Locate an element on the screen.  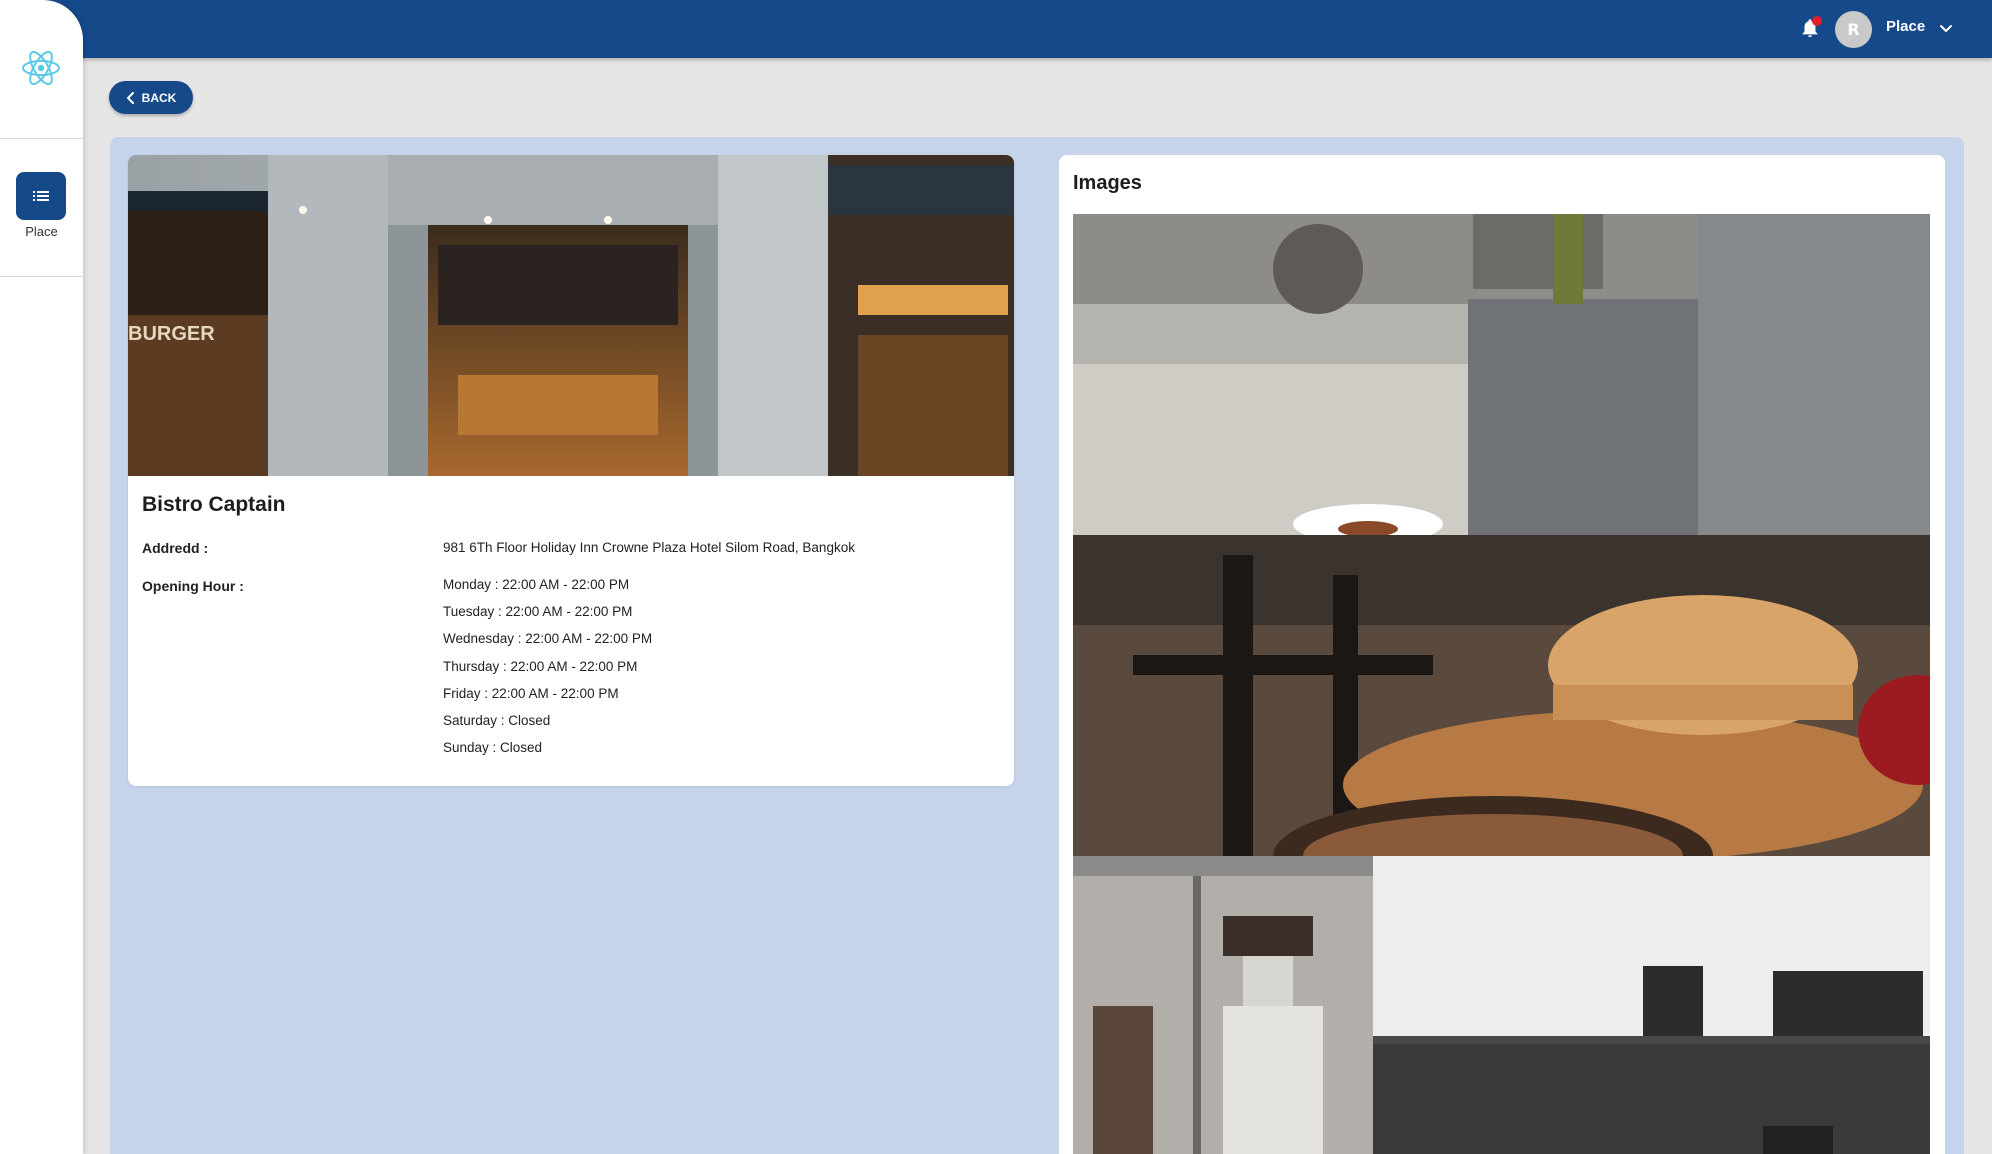
opening-hour-item: Monday : 22:00 AM - 22:00 PM is located at coordinates (536, 584).